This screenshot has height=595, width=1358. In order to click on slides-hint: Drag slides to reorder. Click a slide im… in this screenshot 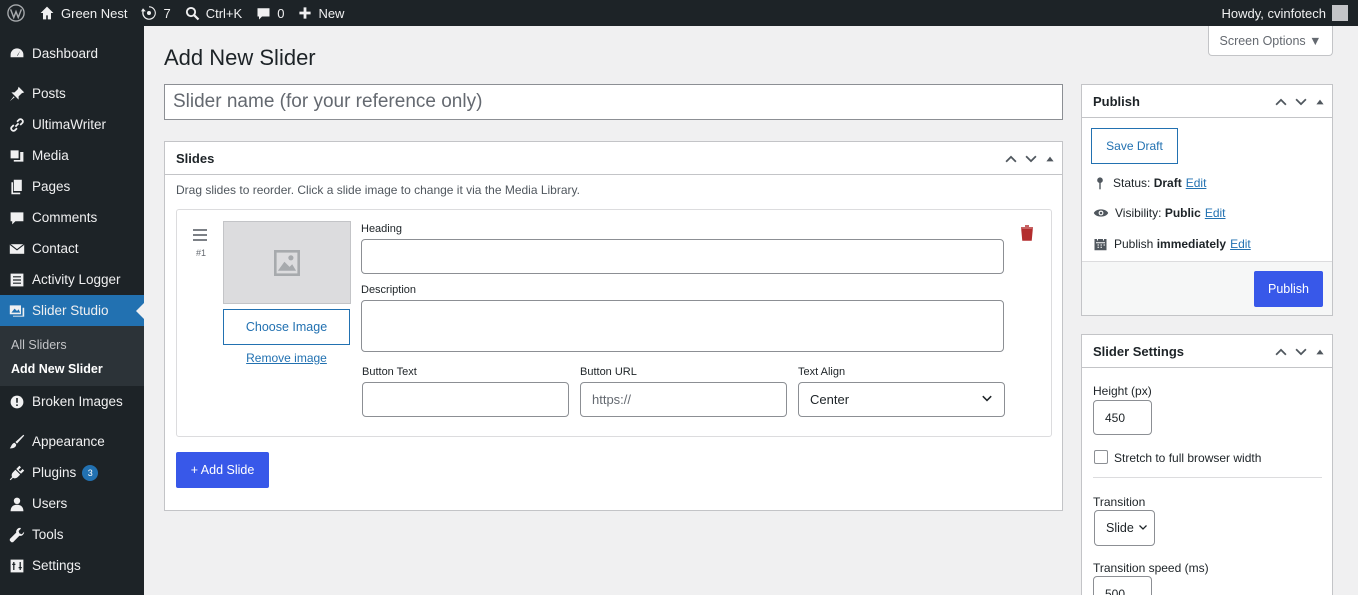, I will do `click(378, 190)`.